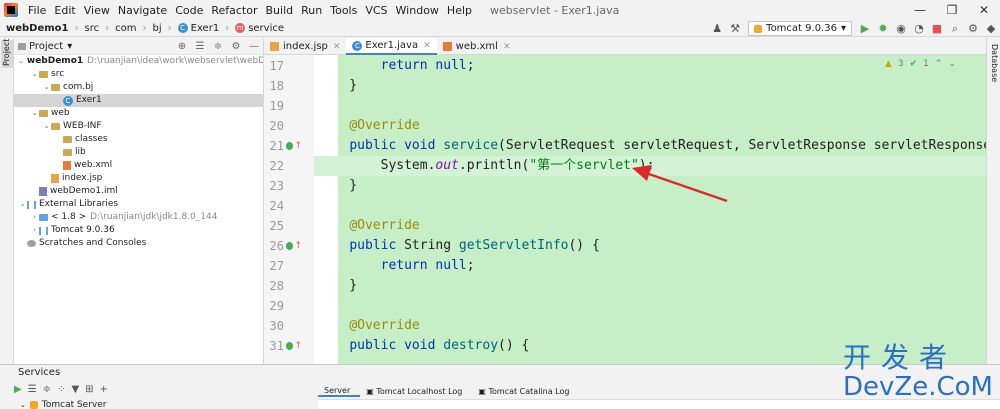 This screenshot has width=1000, height=409. I want to click on new-tab-icon: ⊞, so click(89, 389).